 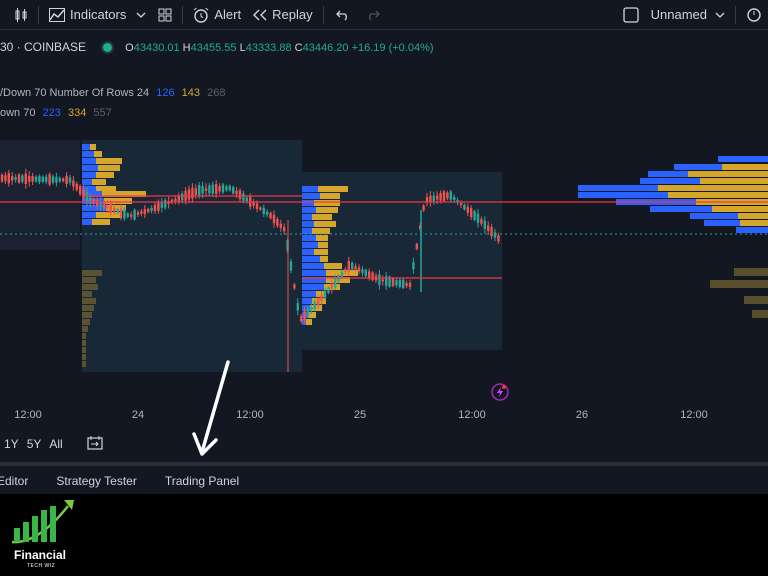 I want to click on quick-search-button, so click(x=754, y=14).